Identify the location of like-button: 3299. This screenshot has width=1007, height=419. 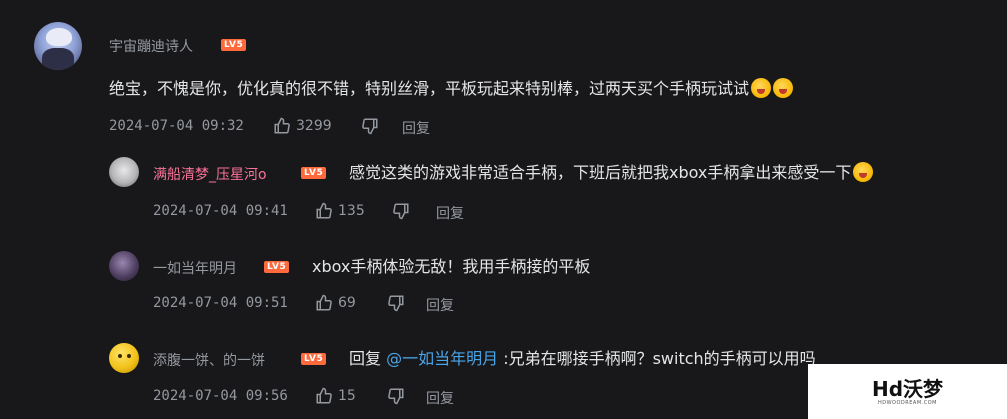
(302, 126).